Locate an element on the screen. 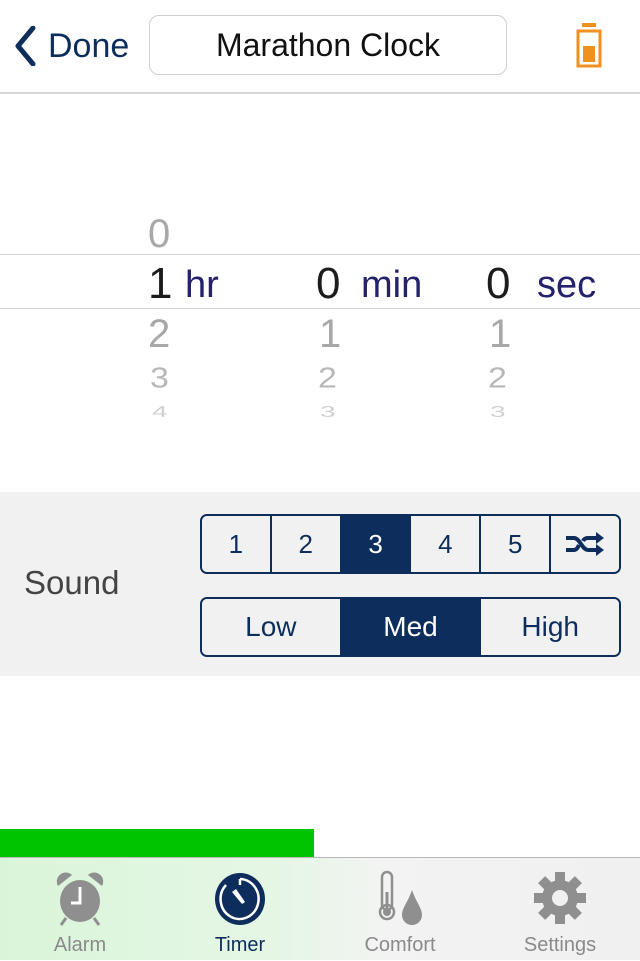 The width and height of the screenshot is (640, 961). tab-alarm: Alarm is located at coordinates (80, 909).